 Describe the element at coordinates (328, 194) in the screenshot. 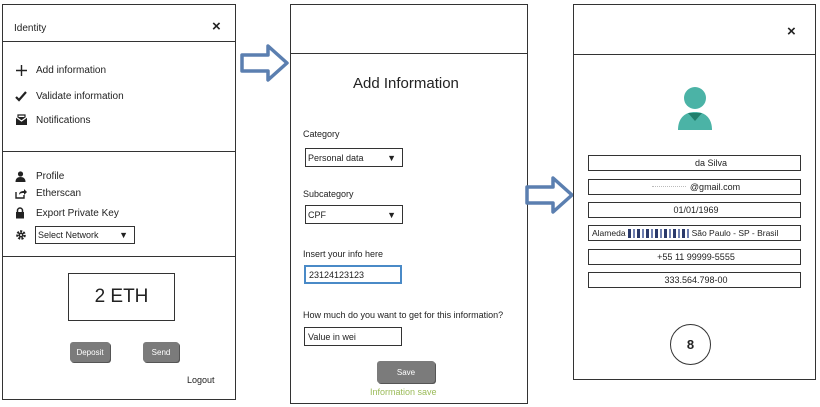

I see `subcategory-label: Subcategory` at that location.